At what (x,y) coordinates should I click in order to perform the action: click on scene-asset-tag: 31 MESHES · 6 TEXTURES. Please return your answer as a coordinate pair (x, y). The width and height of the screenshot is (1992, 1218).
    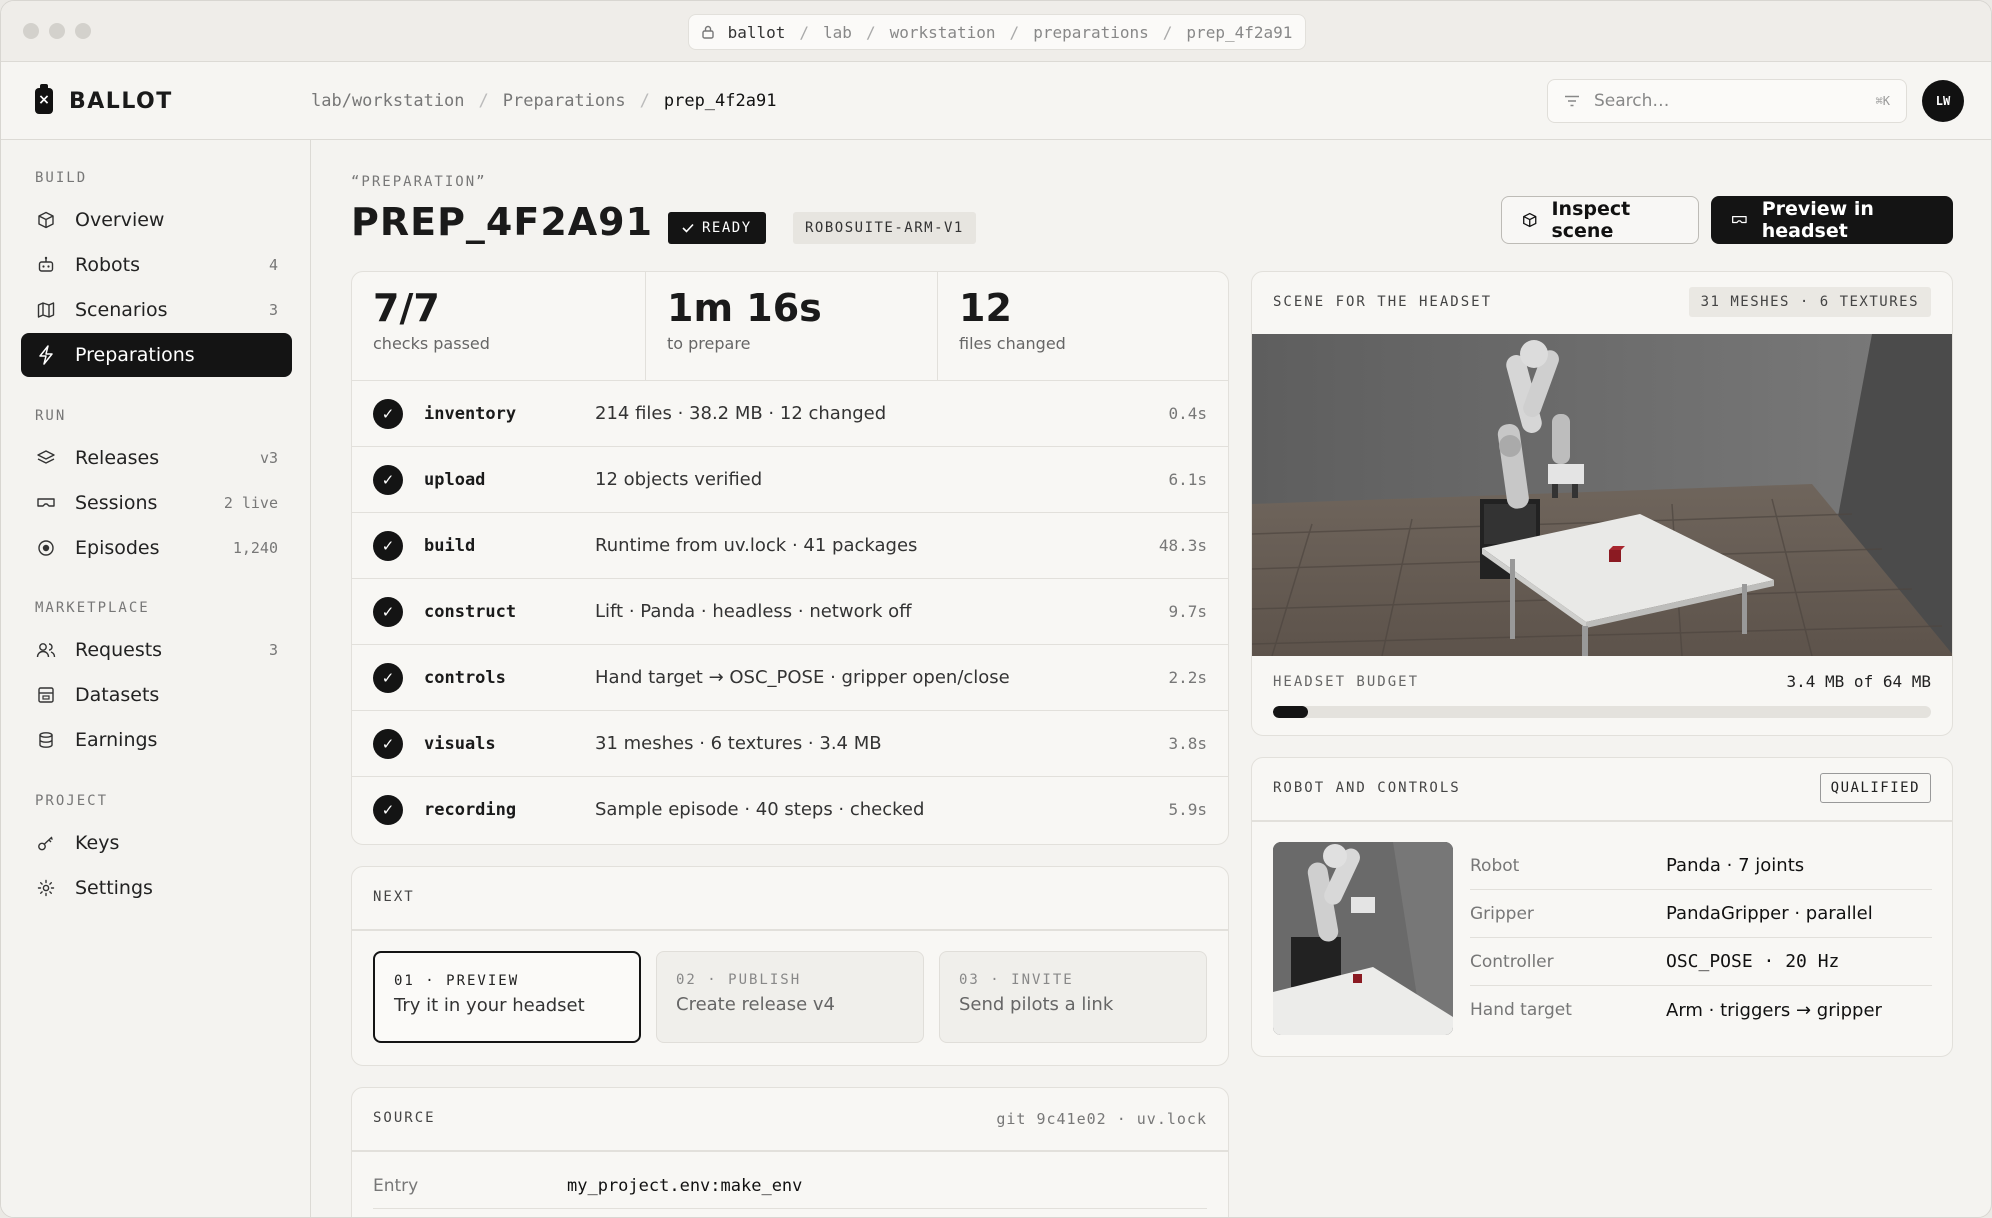
    Looking at the image, I should click on (1809, 302).